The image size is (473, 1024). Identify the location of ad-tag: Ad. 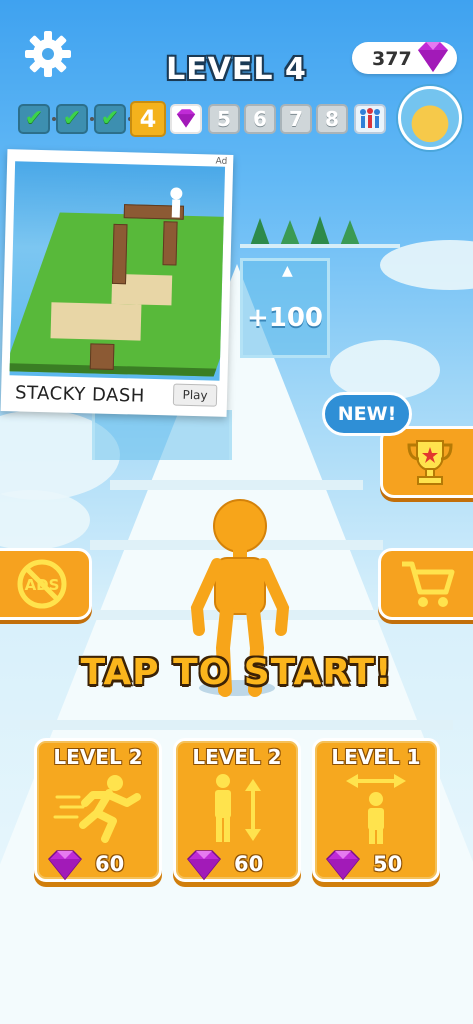
(221, 161).